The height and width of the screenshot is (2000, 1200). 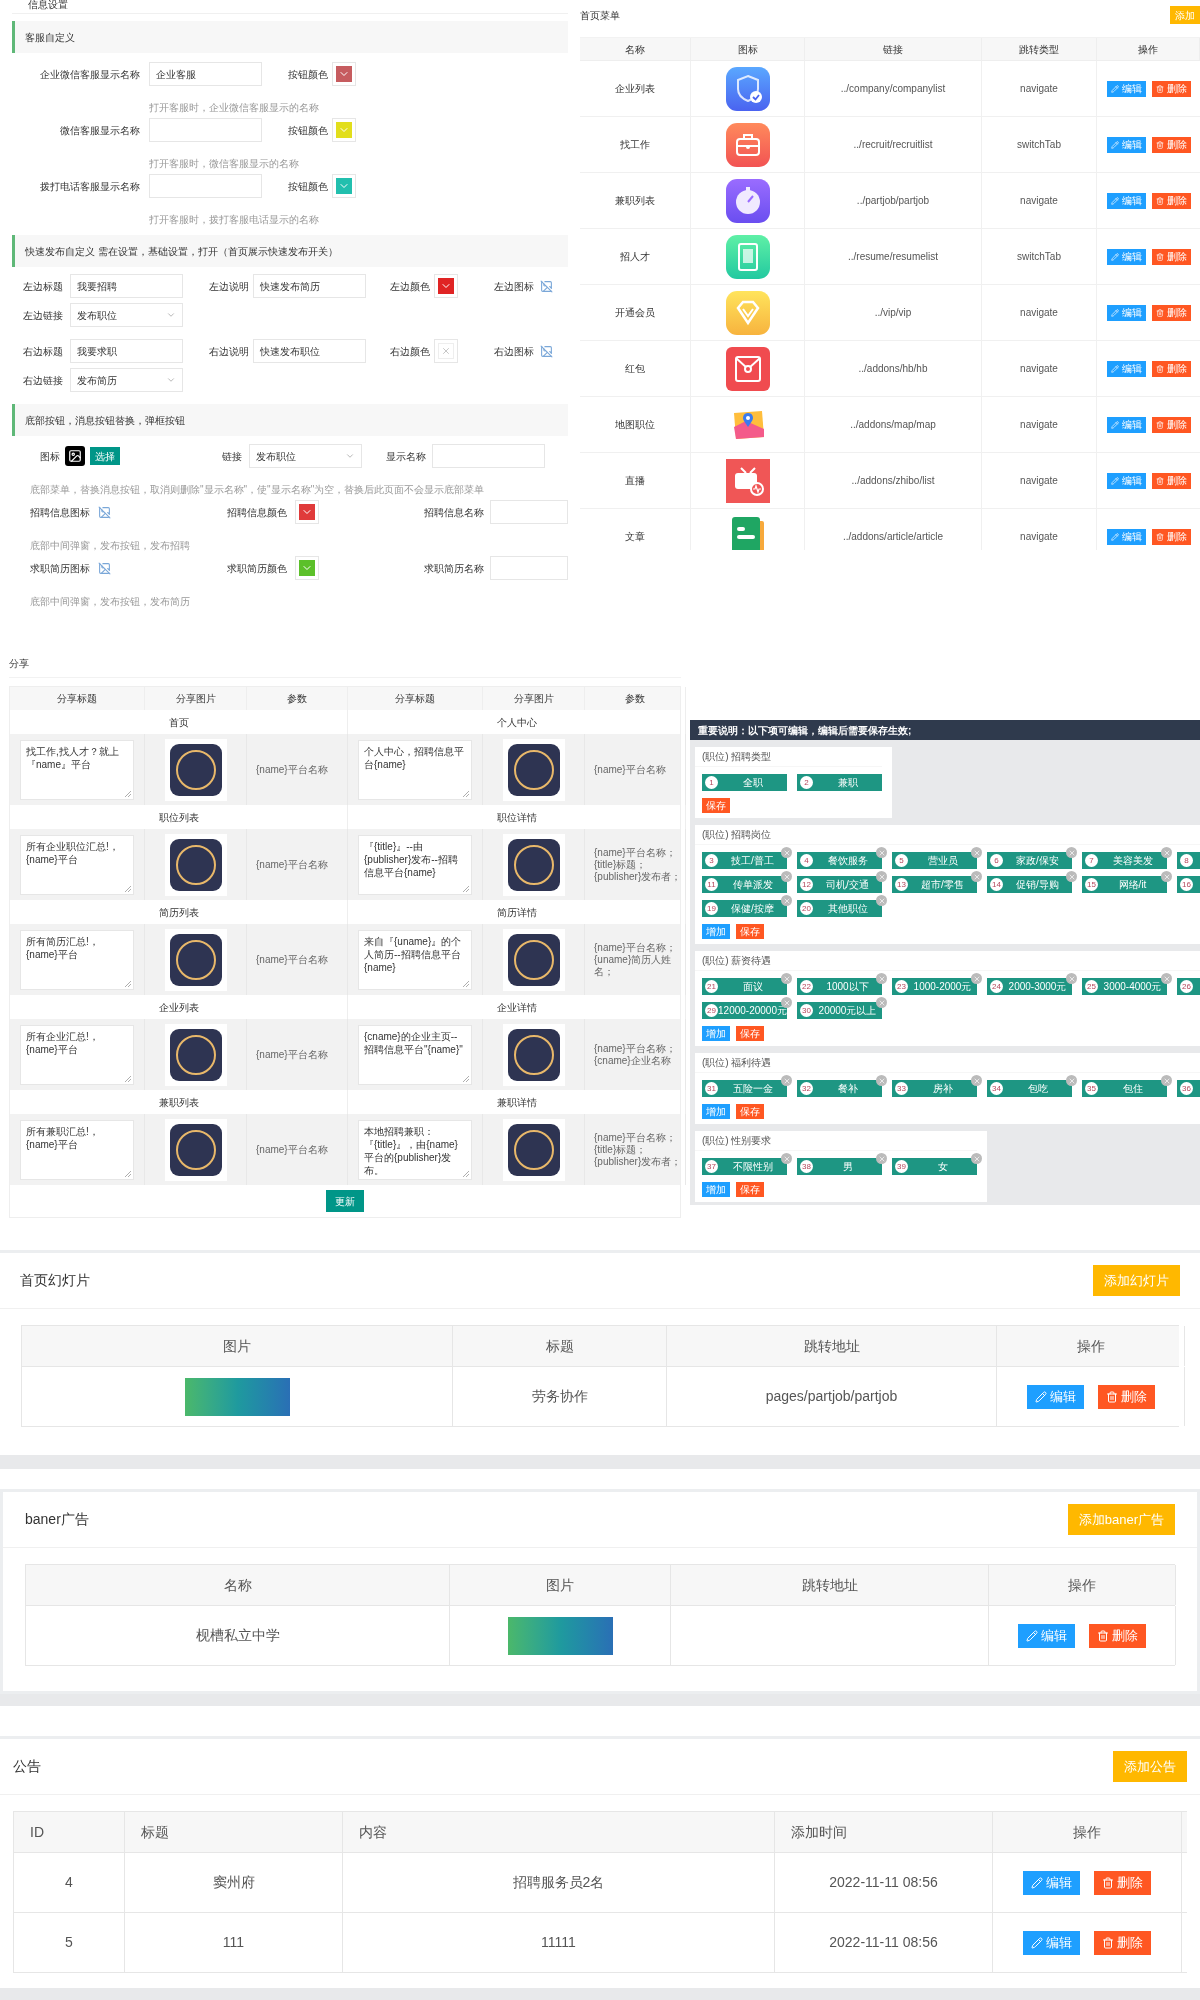 What do you see at coordinates (934, 1088) in the screenshot?
I see `tag-chip: 33 房补` at bounding box center [934, 1088].